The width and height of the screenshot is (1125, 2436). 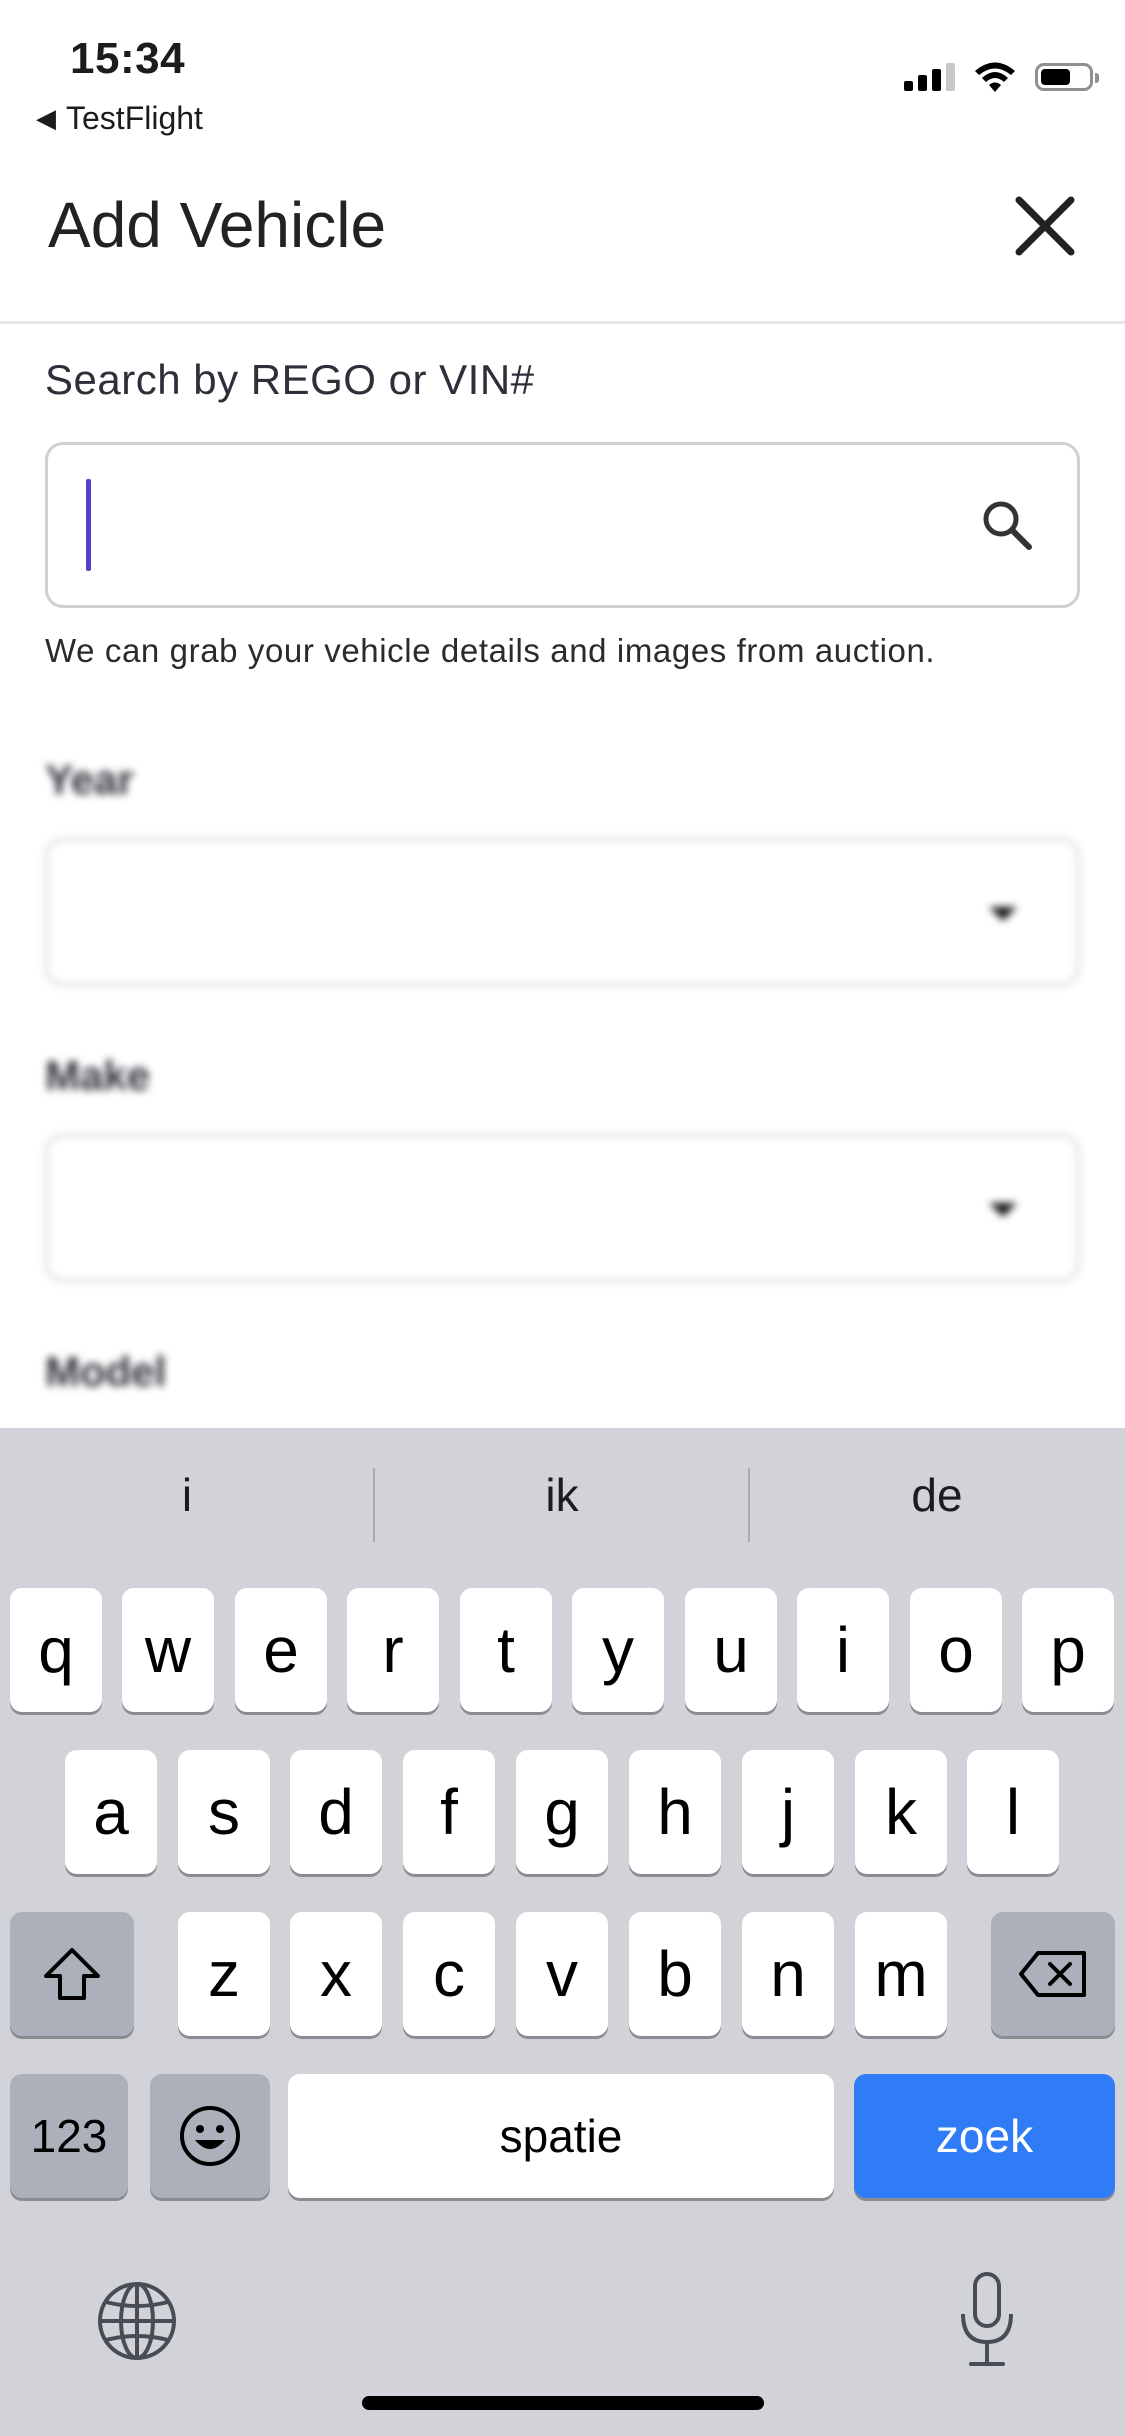 What do you see at coordinates (1045, 226) in the screenshot?
I see `close-icon` at bounding box center [1045, 226].